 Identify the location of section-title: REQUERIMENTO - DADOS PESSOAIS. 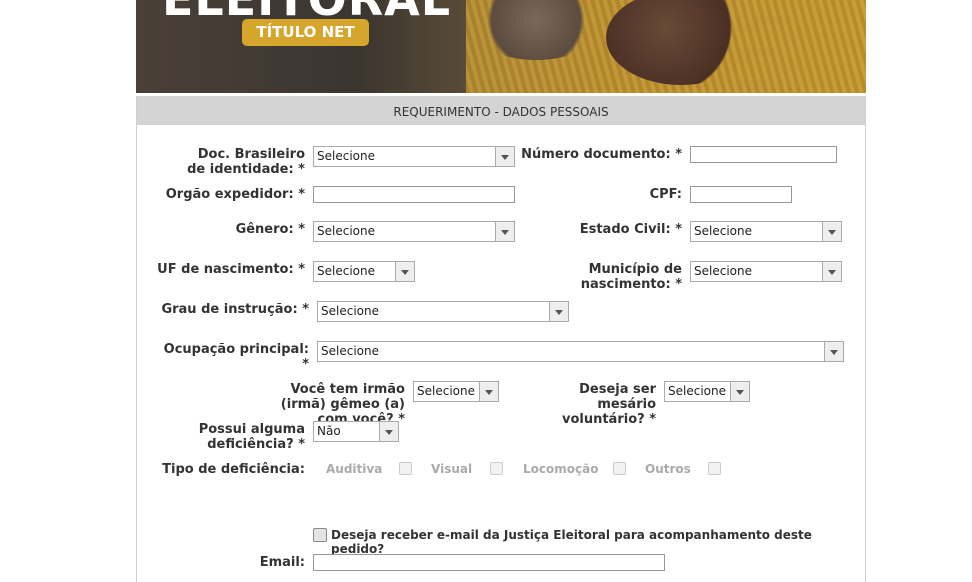
(501, 110).